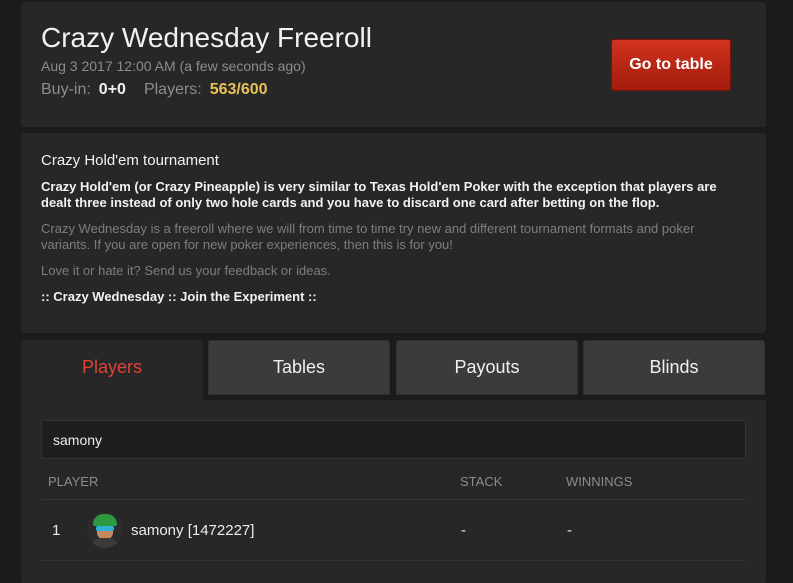  I want to click on buyin-value: 0+0, so click(112, 89).